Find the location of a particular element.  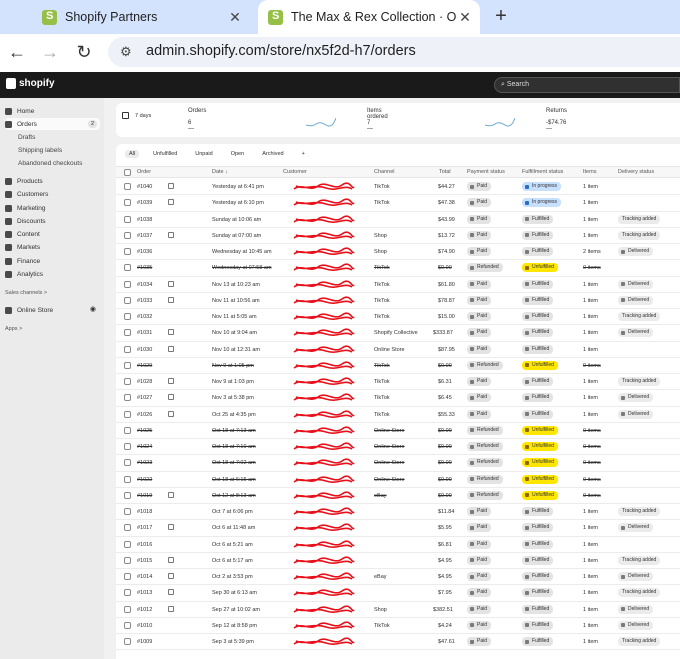

reload-icon: ↻ is located at coordinates (84, 52).